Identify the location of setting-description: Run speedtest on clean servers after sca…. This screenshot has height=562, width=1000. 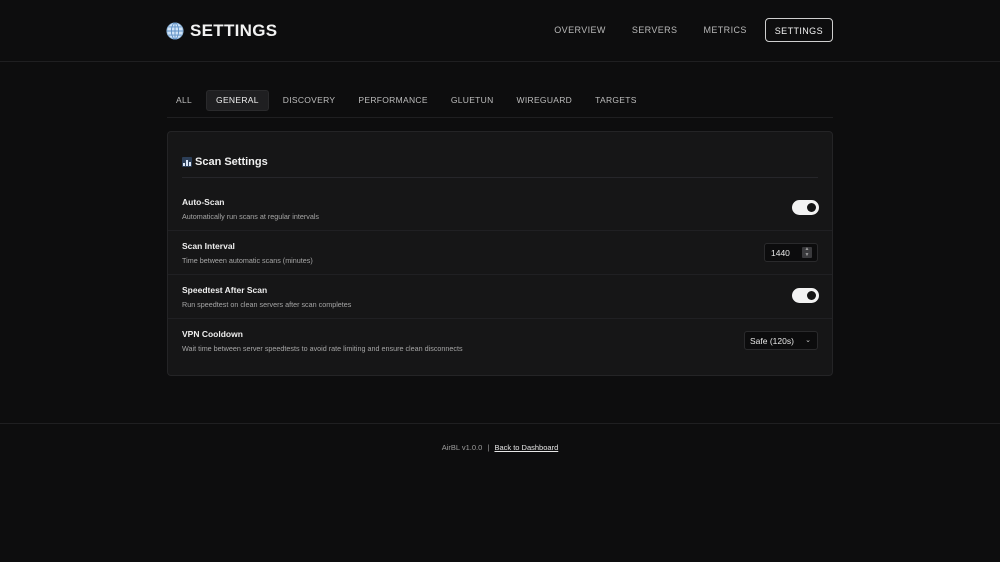
(267, 304).